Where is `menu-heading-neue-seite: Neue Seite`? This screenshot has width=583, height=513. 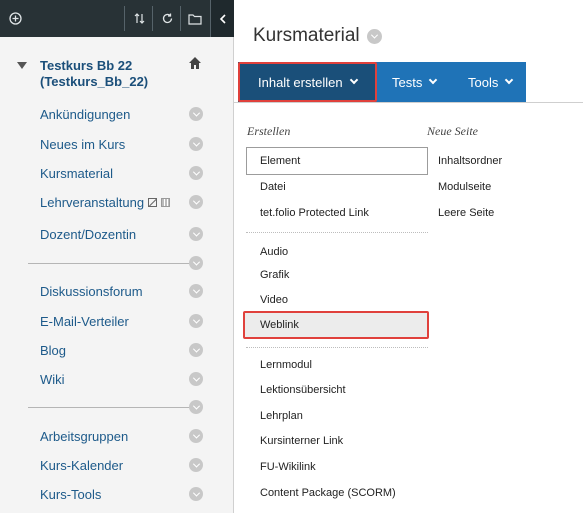 menu-heading-neue-seite: Neue Seite is located at coordinates (452, 131).